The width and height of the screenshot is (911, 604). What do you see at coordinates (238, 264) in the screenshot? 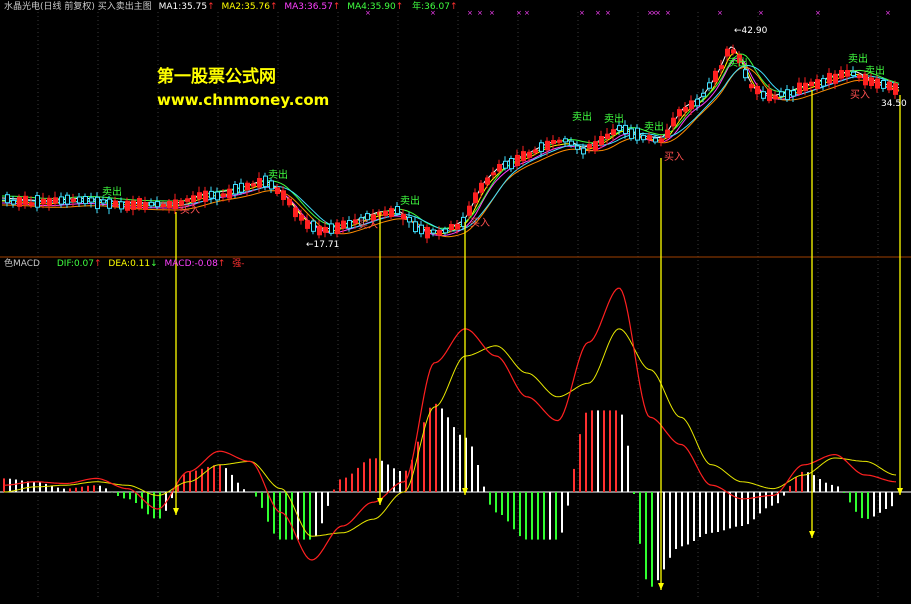
I see `strength-value: 强-` at bounding box center [238, 264].